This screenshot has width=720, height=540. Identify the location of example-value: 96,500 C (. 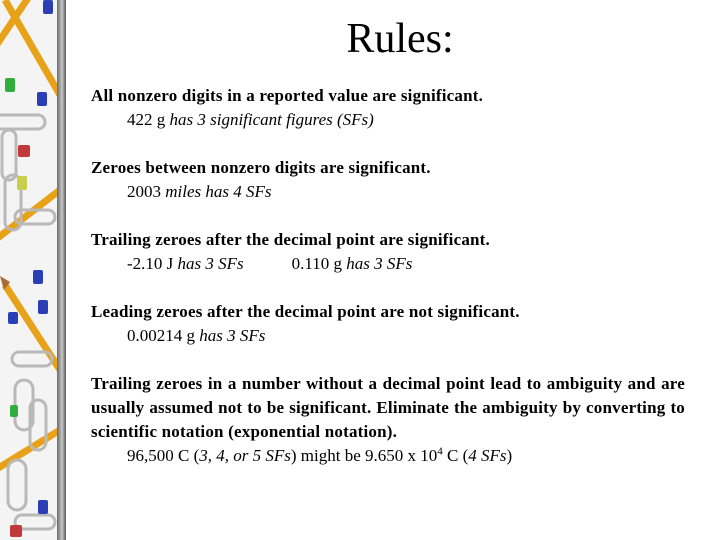
(163, 455).